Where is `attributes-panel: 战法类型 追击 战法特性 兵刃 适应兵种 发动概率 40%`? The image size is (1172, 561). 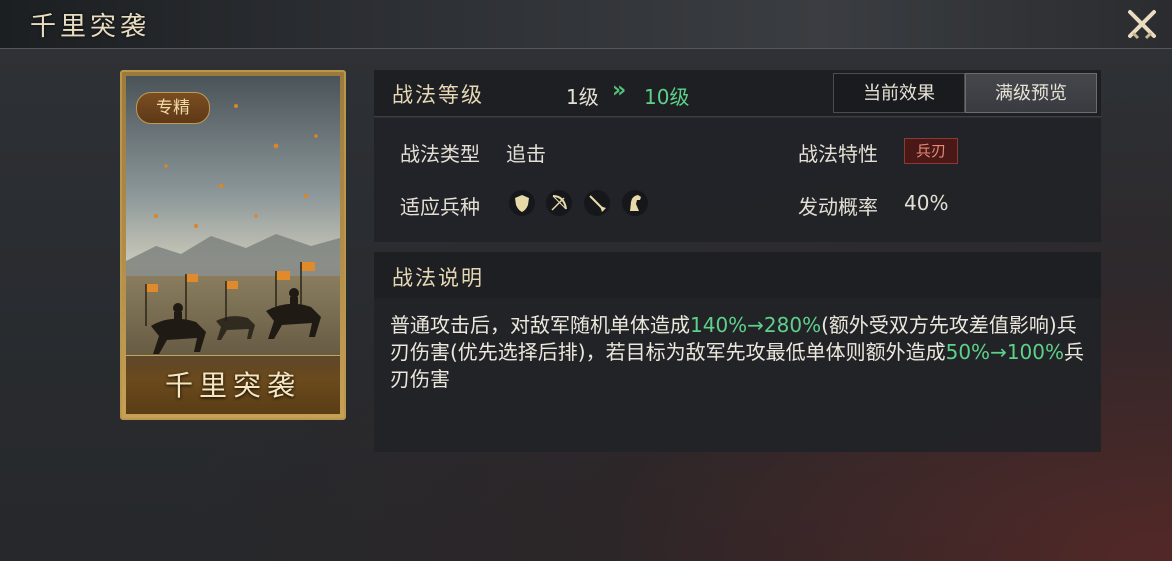 attributes-panel: 战法类型 追击 战法特性 兵刃 适应兵种 发动概率 40% is located at coordinates (737, 180).